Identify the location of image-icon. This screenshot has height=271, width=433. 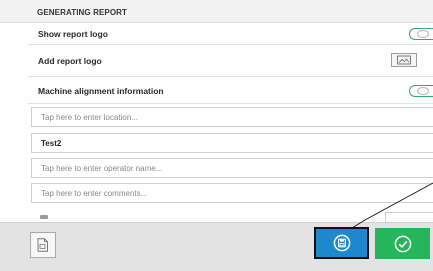
(404, 60).